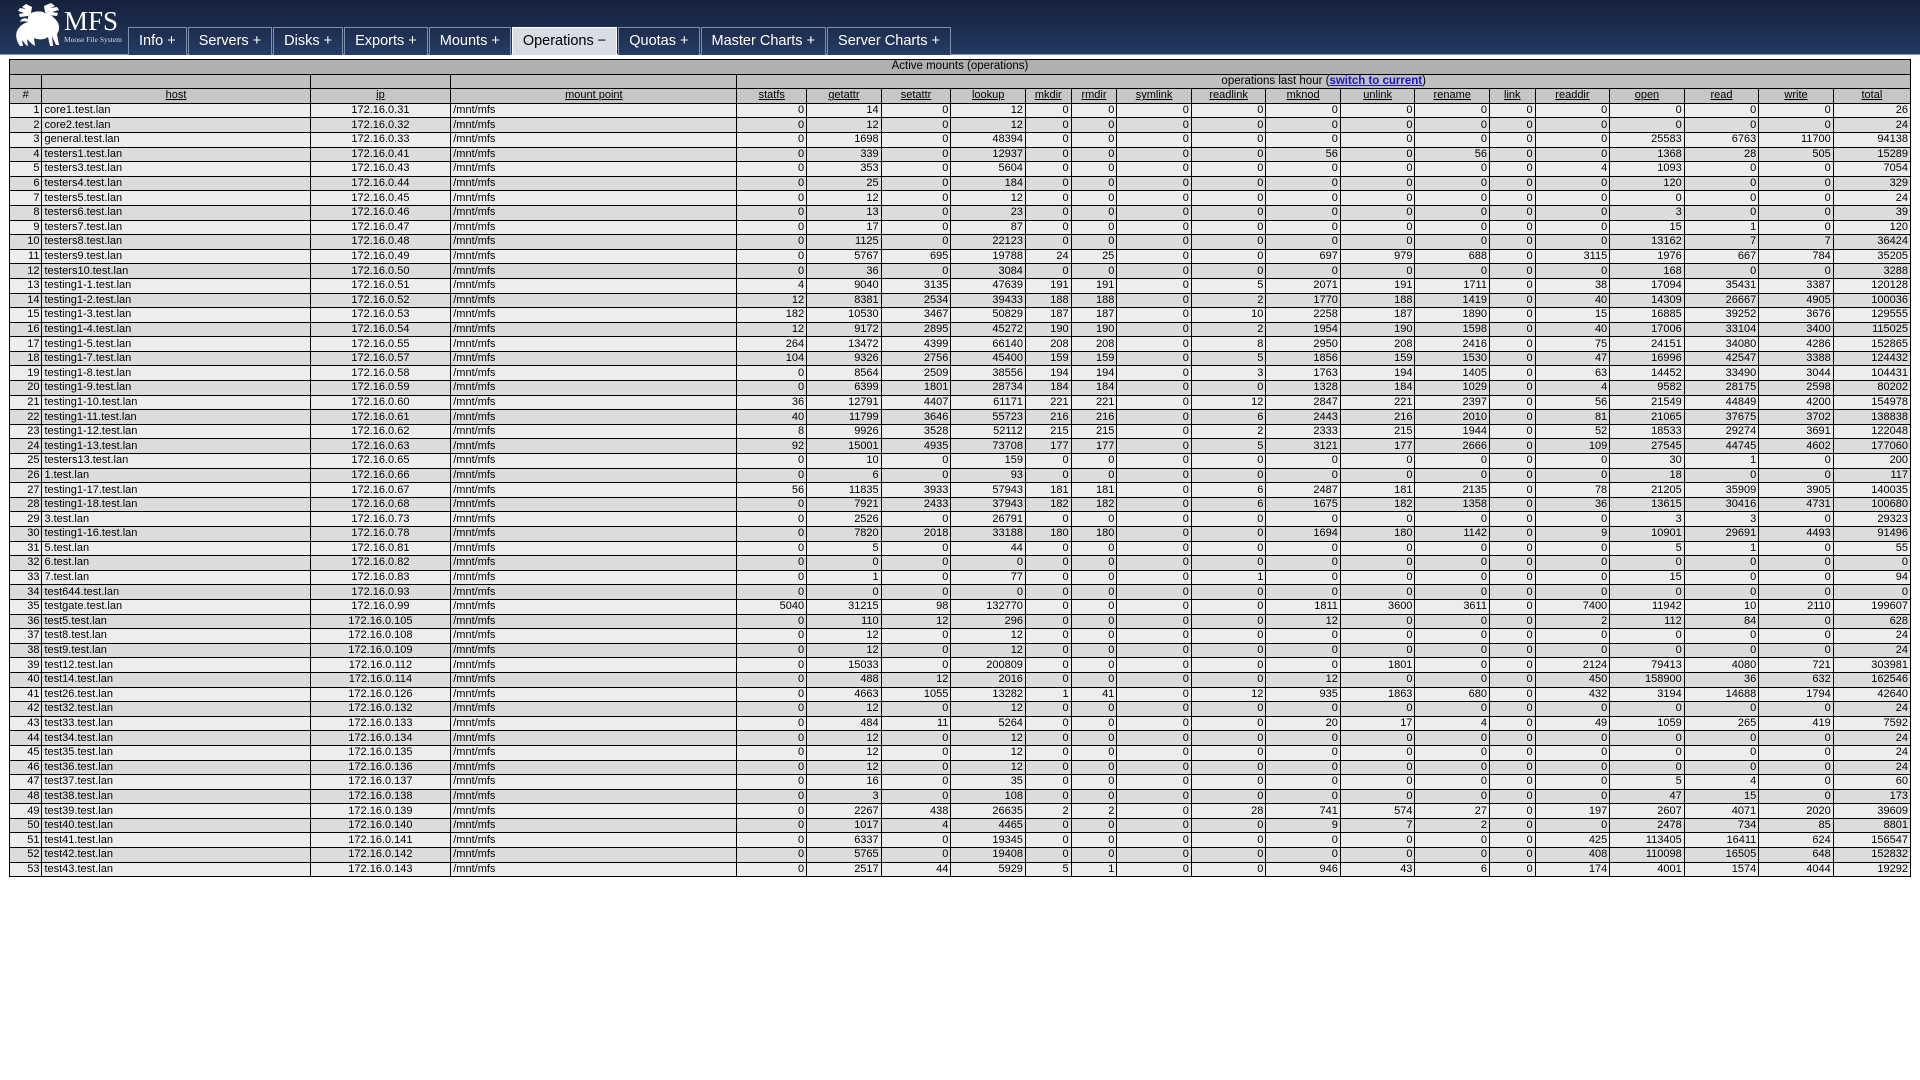 The height and width of the screenshot is (1080, 1920). Describe the element at coordinates (386, 41) in the screenshot. I see `nav-item-exports: Exports +` at that location.